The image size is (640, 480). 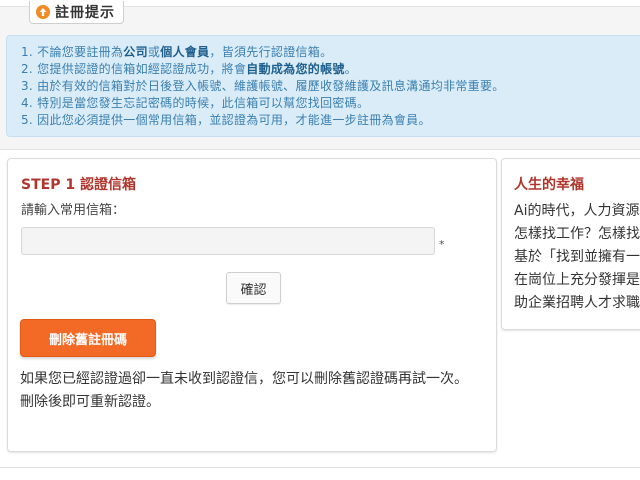 I want to click on divider, so click(x=320, y=467).